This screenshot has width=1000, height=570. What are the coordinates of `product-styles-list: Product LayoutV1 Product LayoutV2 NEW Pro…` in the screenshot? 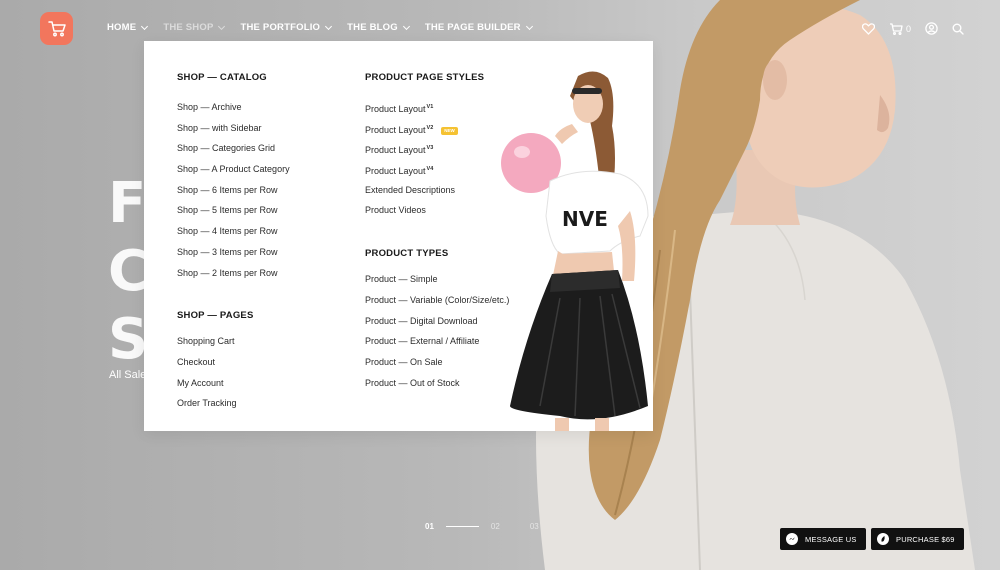 It's located at (437, 159).